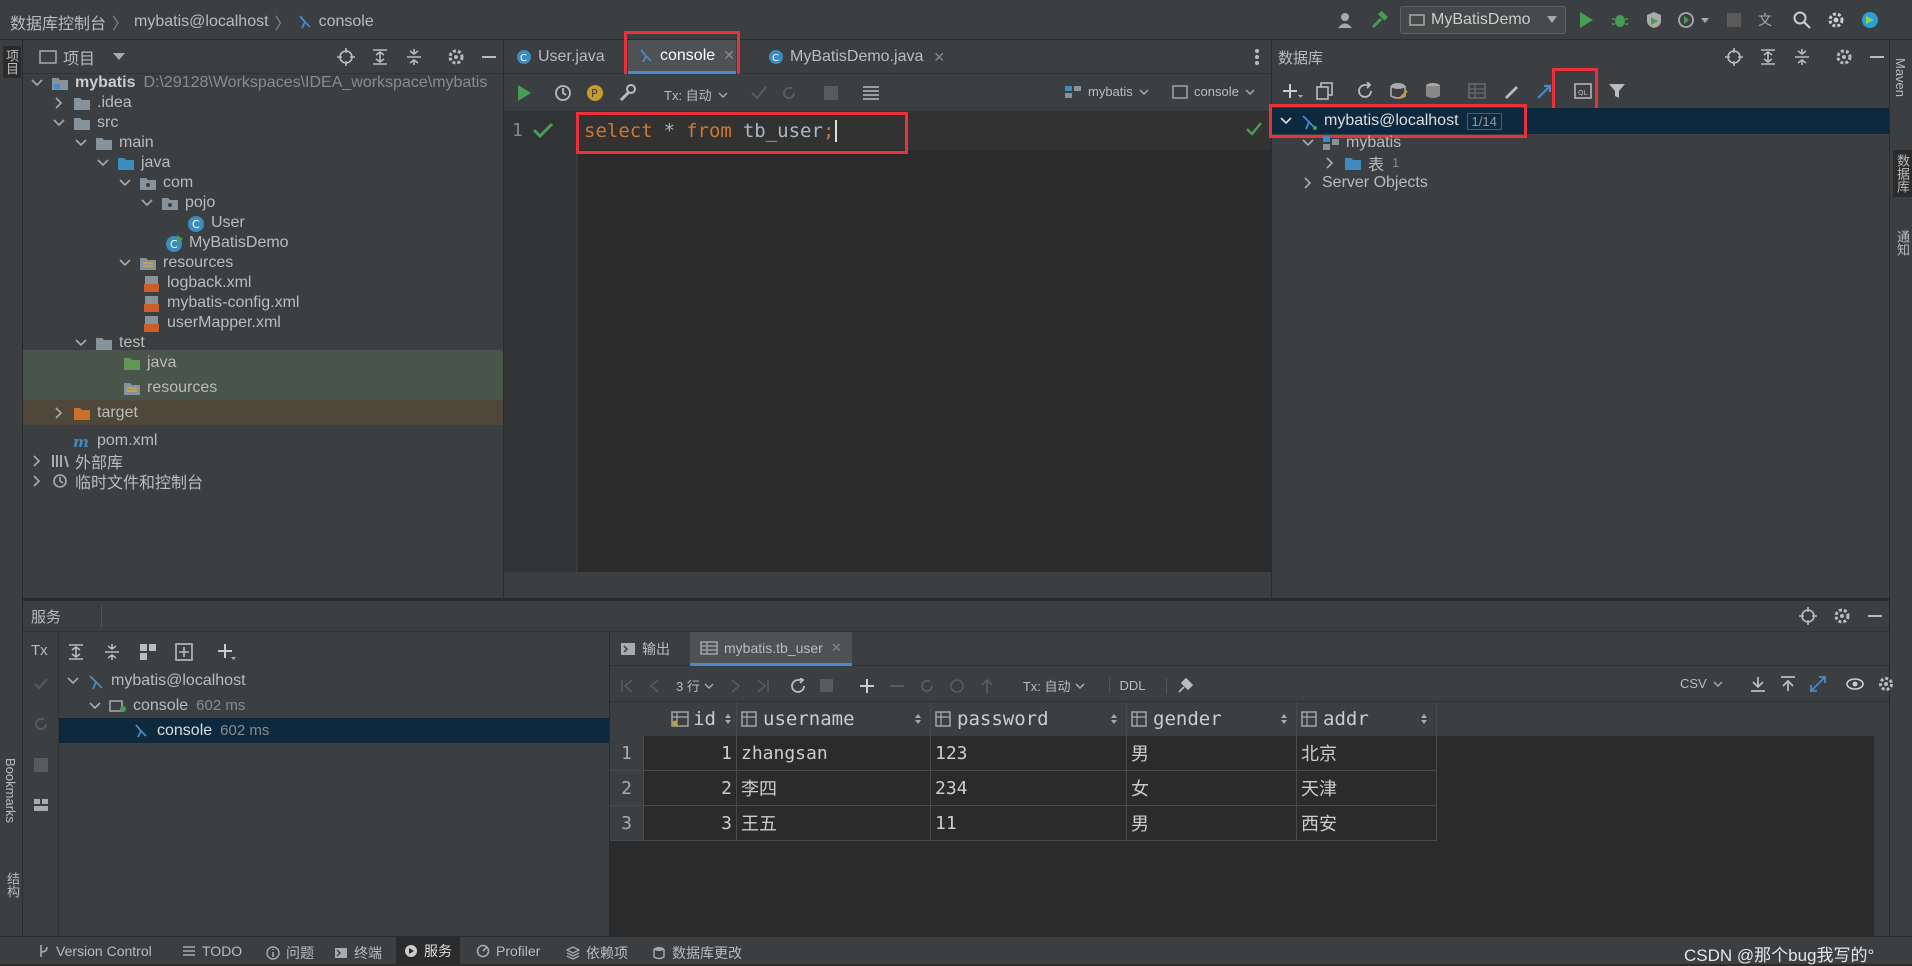 The image size is (1912, 966). I want to click on database-icon, so click(1441, 91).